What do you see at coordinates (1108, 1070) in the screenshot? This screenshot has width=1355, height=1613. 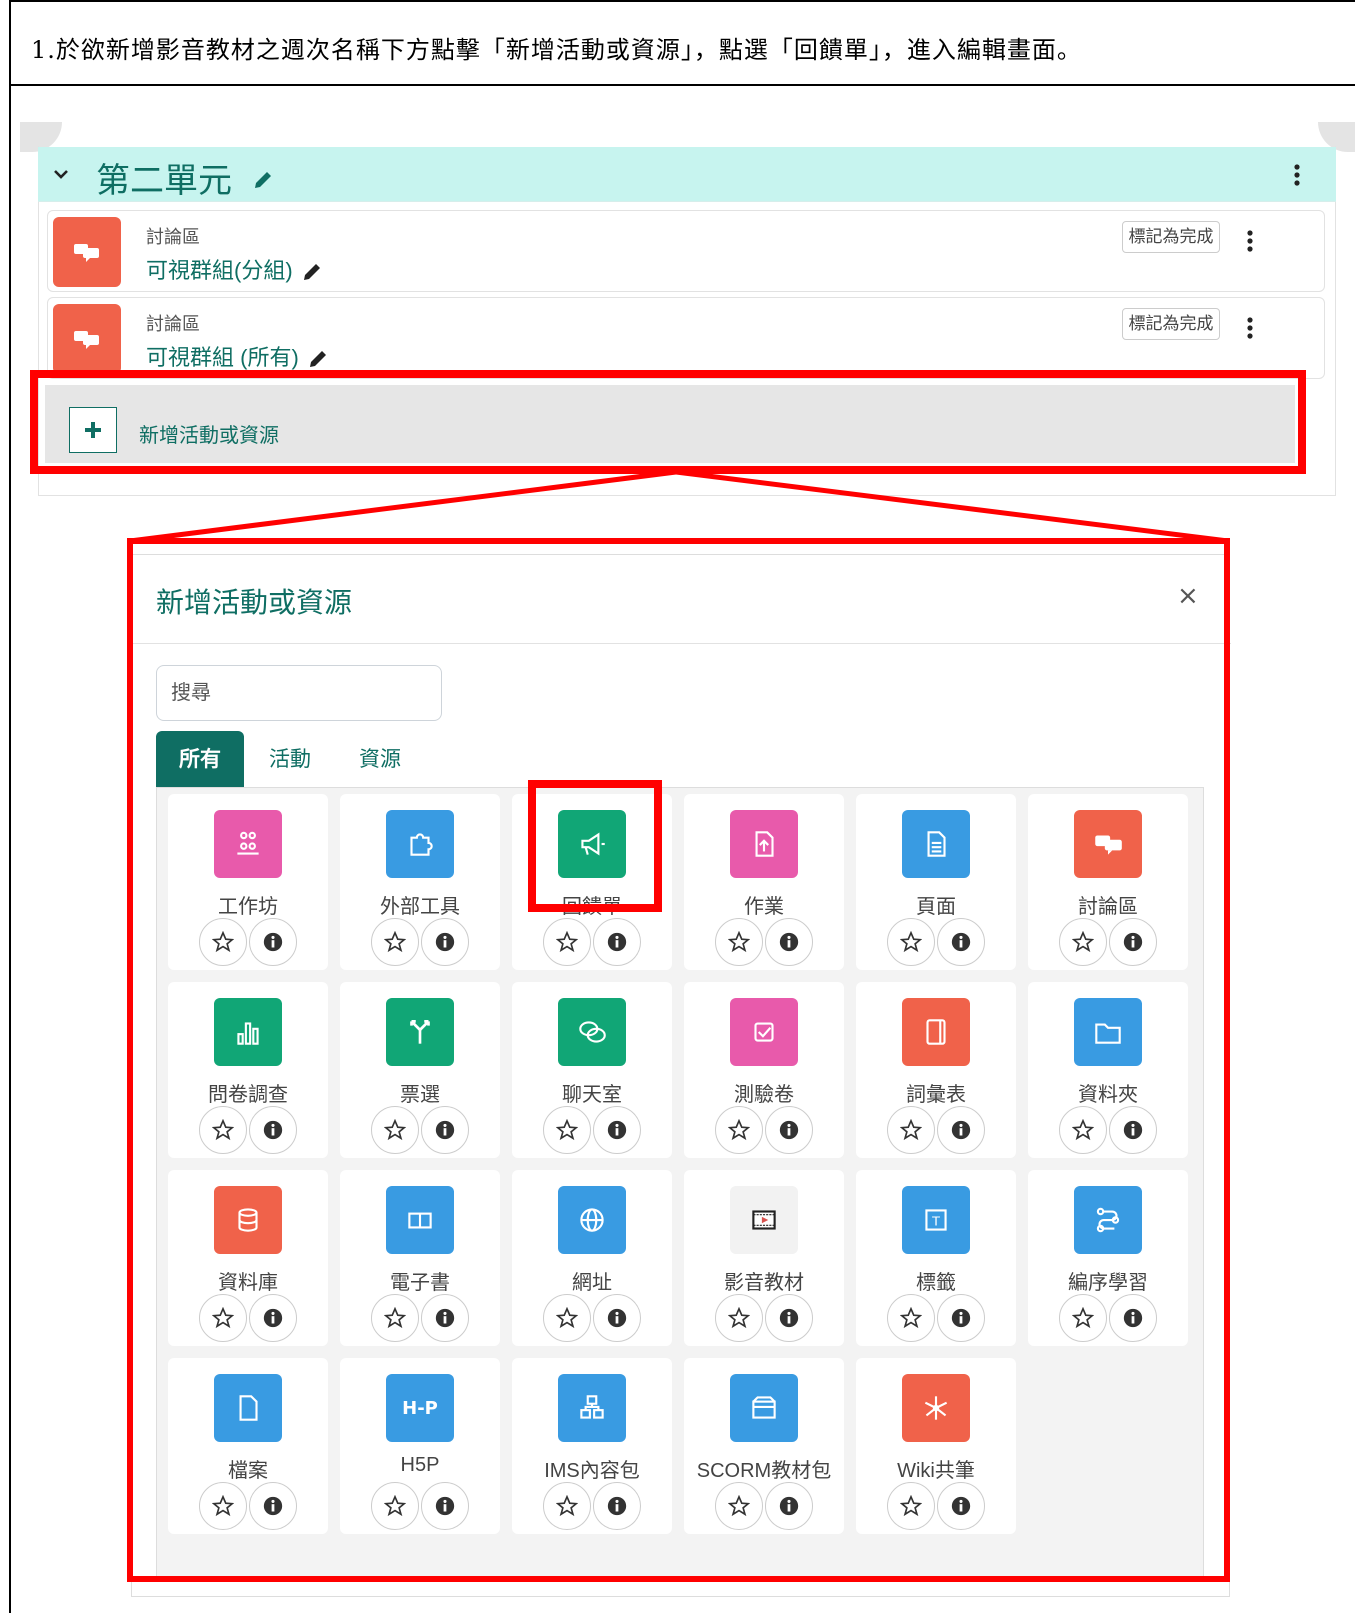 I see `chooser-item: 資料夾` at bounding box center [1108, 1070].